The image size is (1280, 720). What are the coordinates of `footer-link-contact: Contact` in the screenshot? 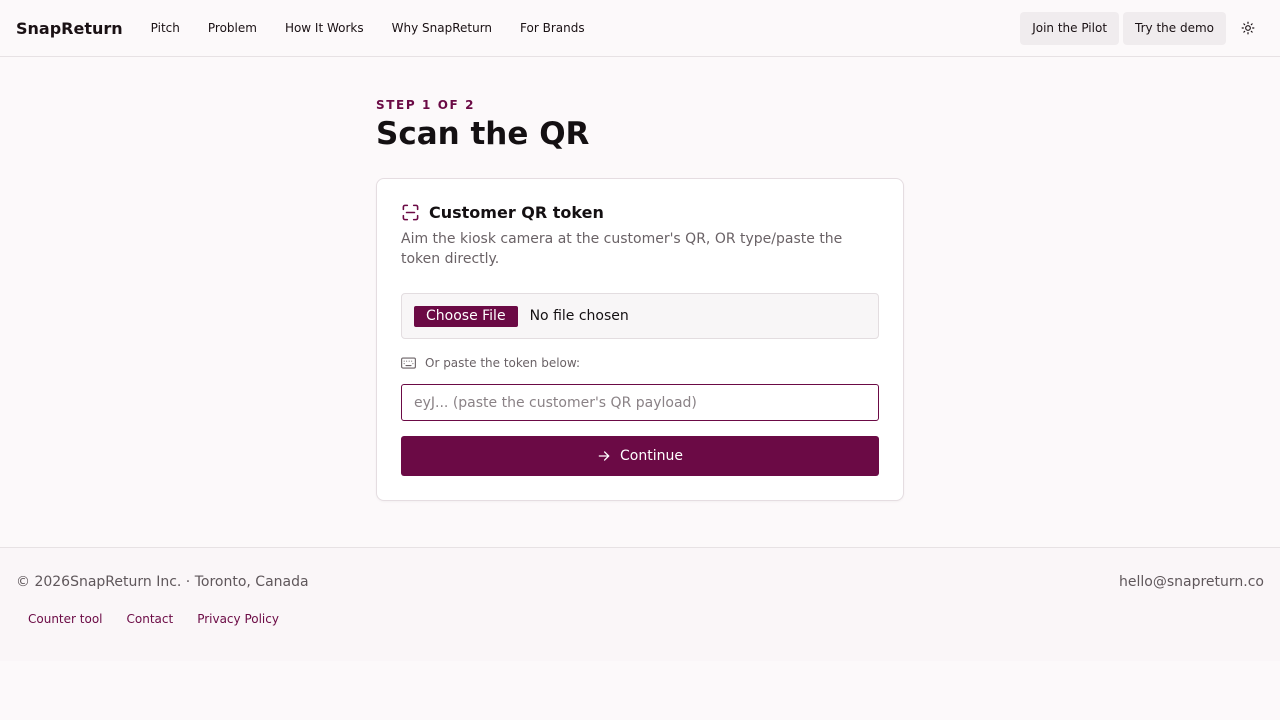 It's located at (150, 619).